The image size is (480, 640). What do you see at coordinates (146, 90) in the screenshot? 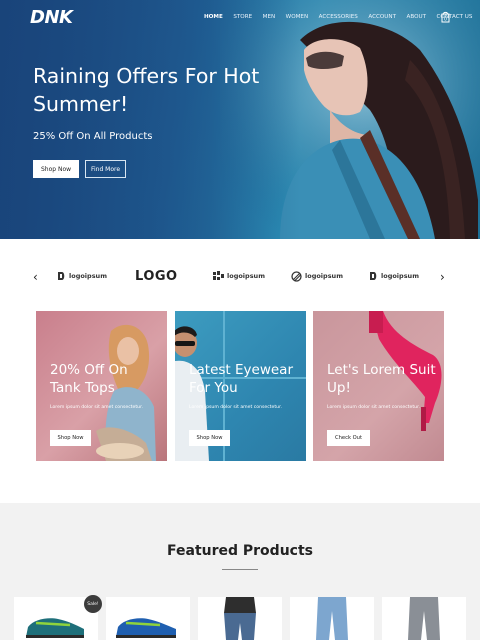
I see `hero-title: Raining Offers For Hot Summer!` at bounding box center [146, 90].